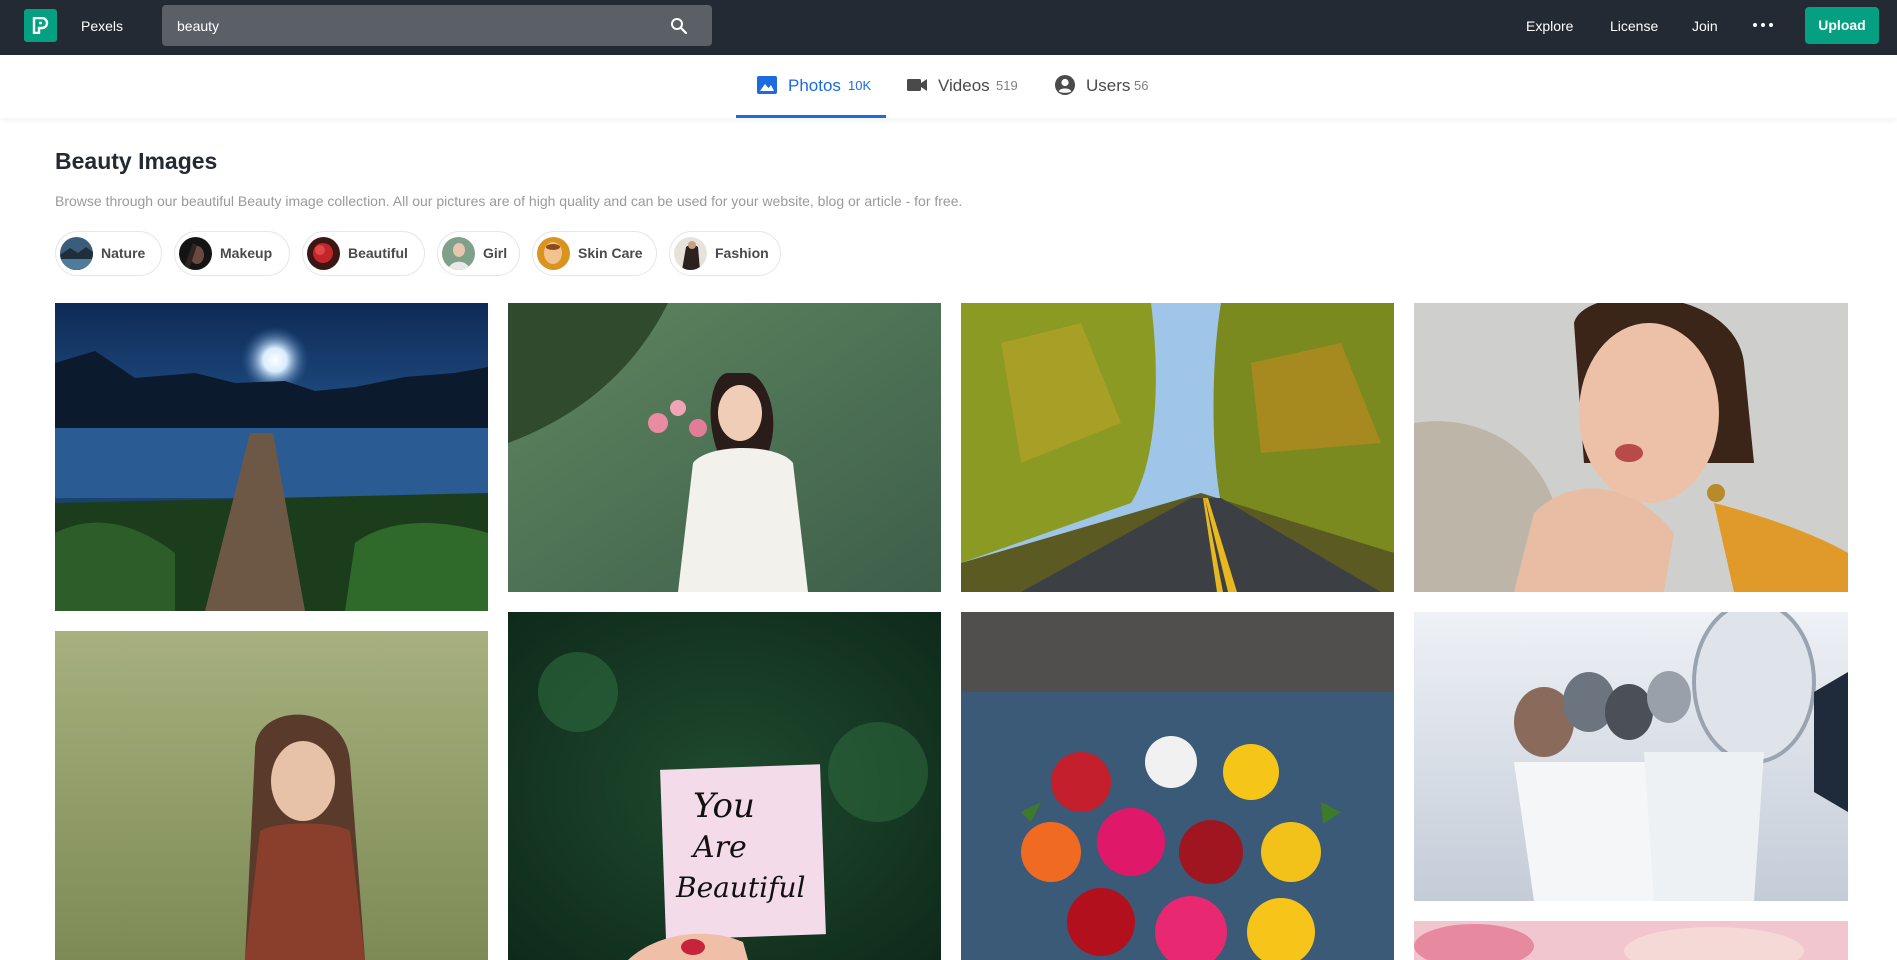 The width and height of the screenshot is (1897, 960). What do you see at coordinates (102, 26) in the screenshot?
I see `brand-name: Pexels` at bounding box center [102, 26].